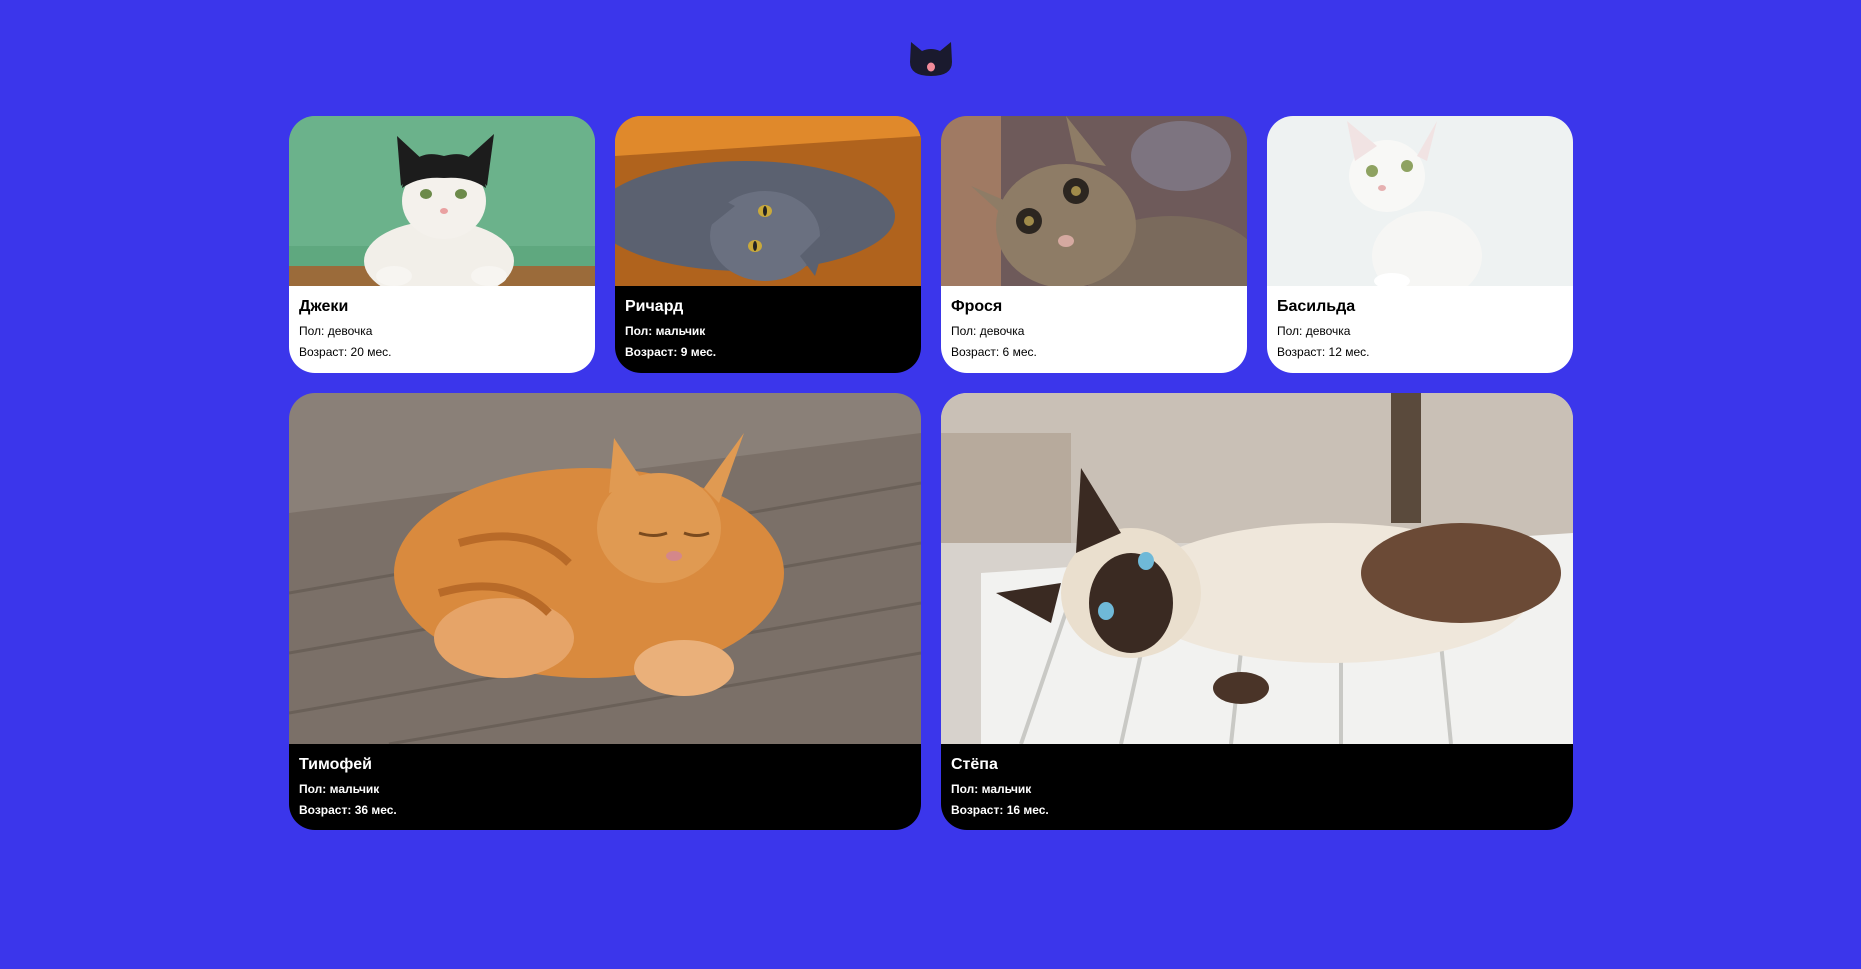  I want to click on cat-name: Джеки, so click(324, 306).